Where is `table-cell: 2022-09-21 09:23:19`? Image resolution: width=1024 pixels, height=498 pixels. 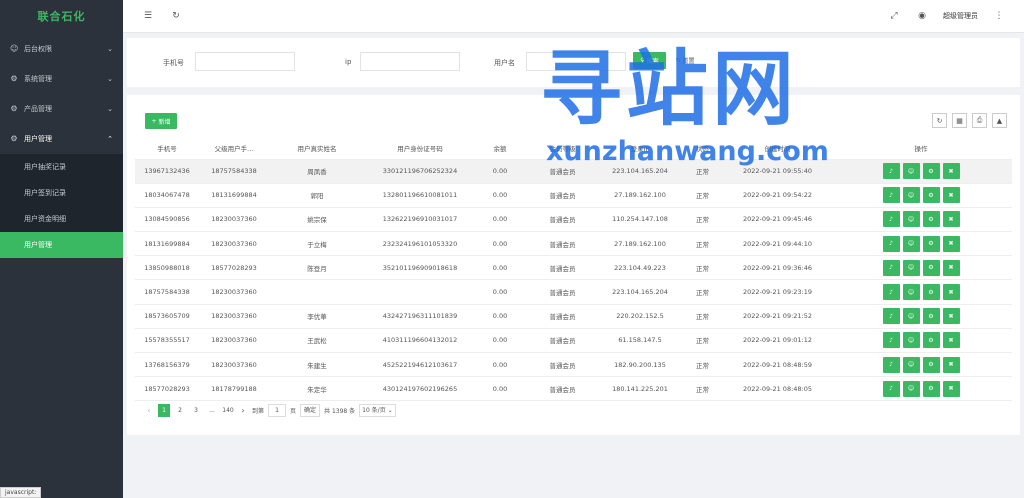 table-cell: 2022-09-21 09:23:19 is located at coordinates (777, 292).